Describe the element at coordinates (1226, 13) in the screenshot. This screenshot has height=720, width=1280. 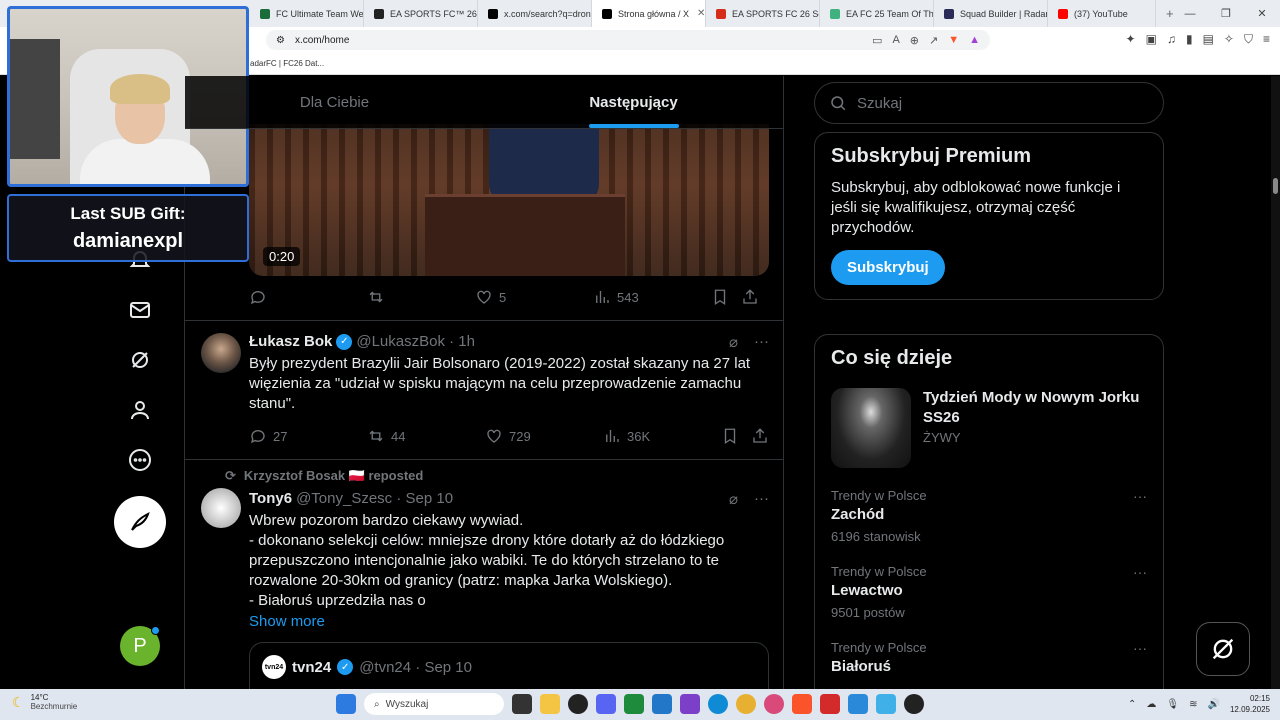
I see `maximize-icon: ❐` at that location.